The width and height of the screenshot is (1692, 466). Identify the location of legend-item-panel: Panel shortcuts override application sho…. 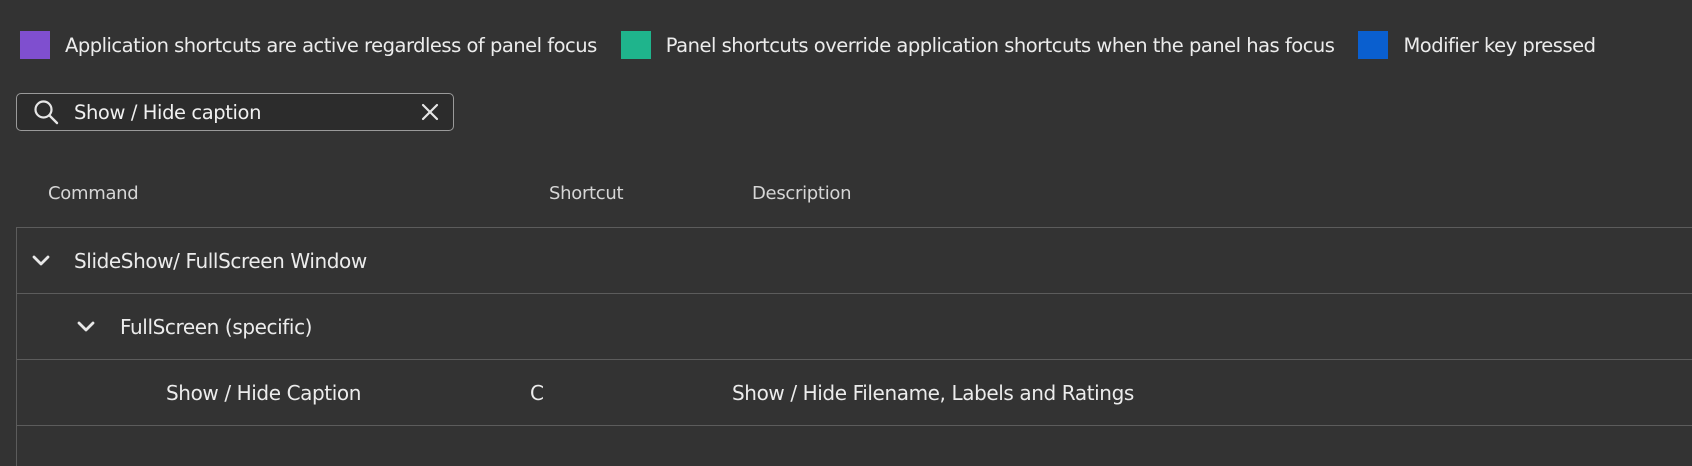
(977, 45).